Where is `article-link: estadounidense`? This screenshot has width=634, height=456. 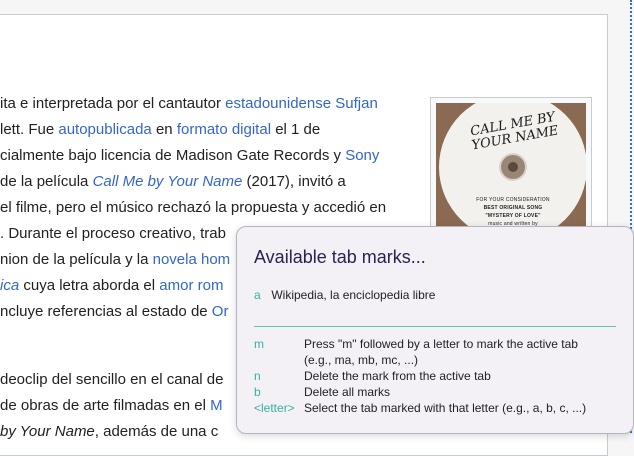
article-link: estadounidense is located at coordinates (278, 103).